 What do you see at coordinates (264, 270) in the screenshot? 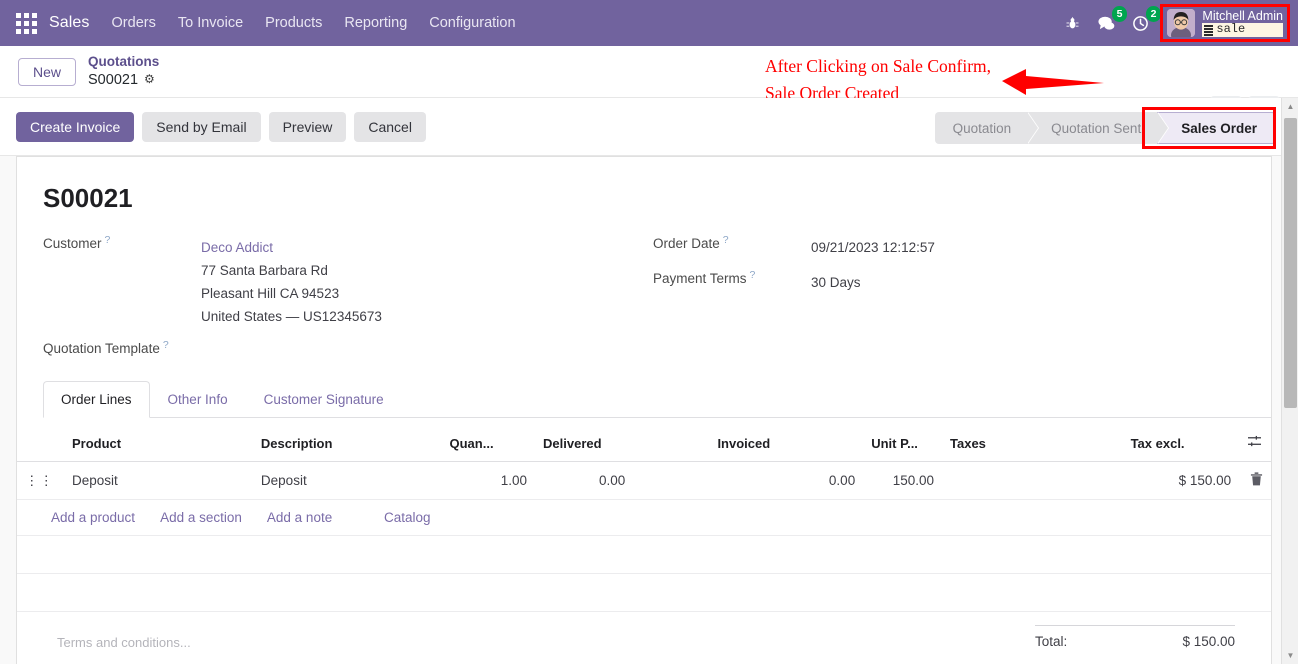
I see `customer-address-line-1: 77 Santa Barbara Rd` at bounding box center [264, 270].